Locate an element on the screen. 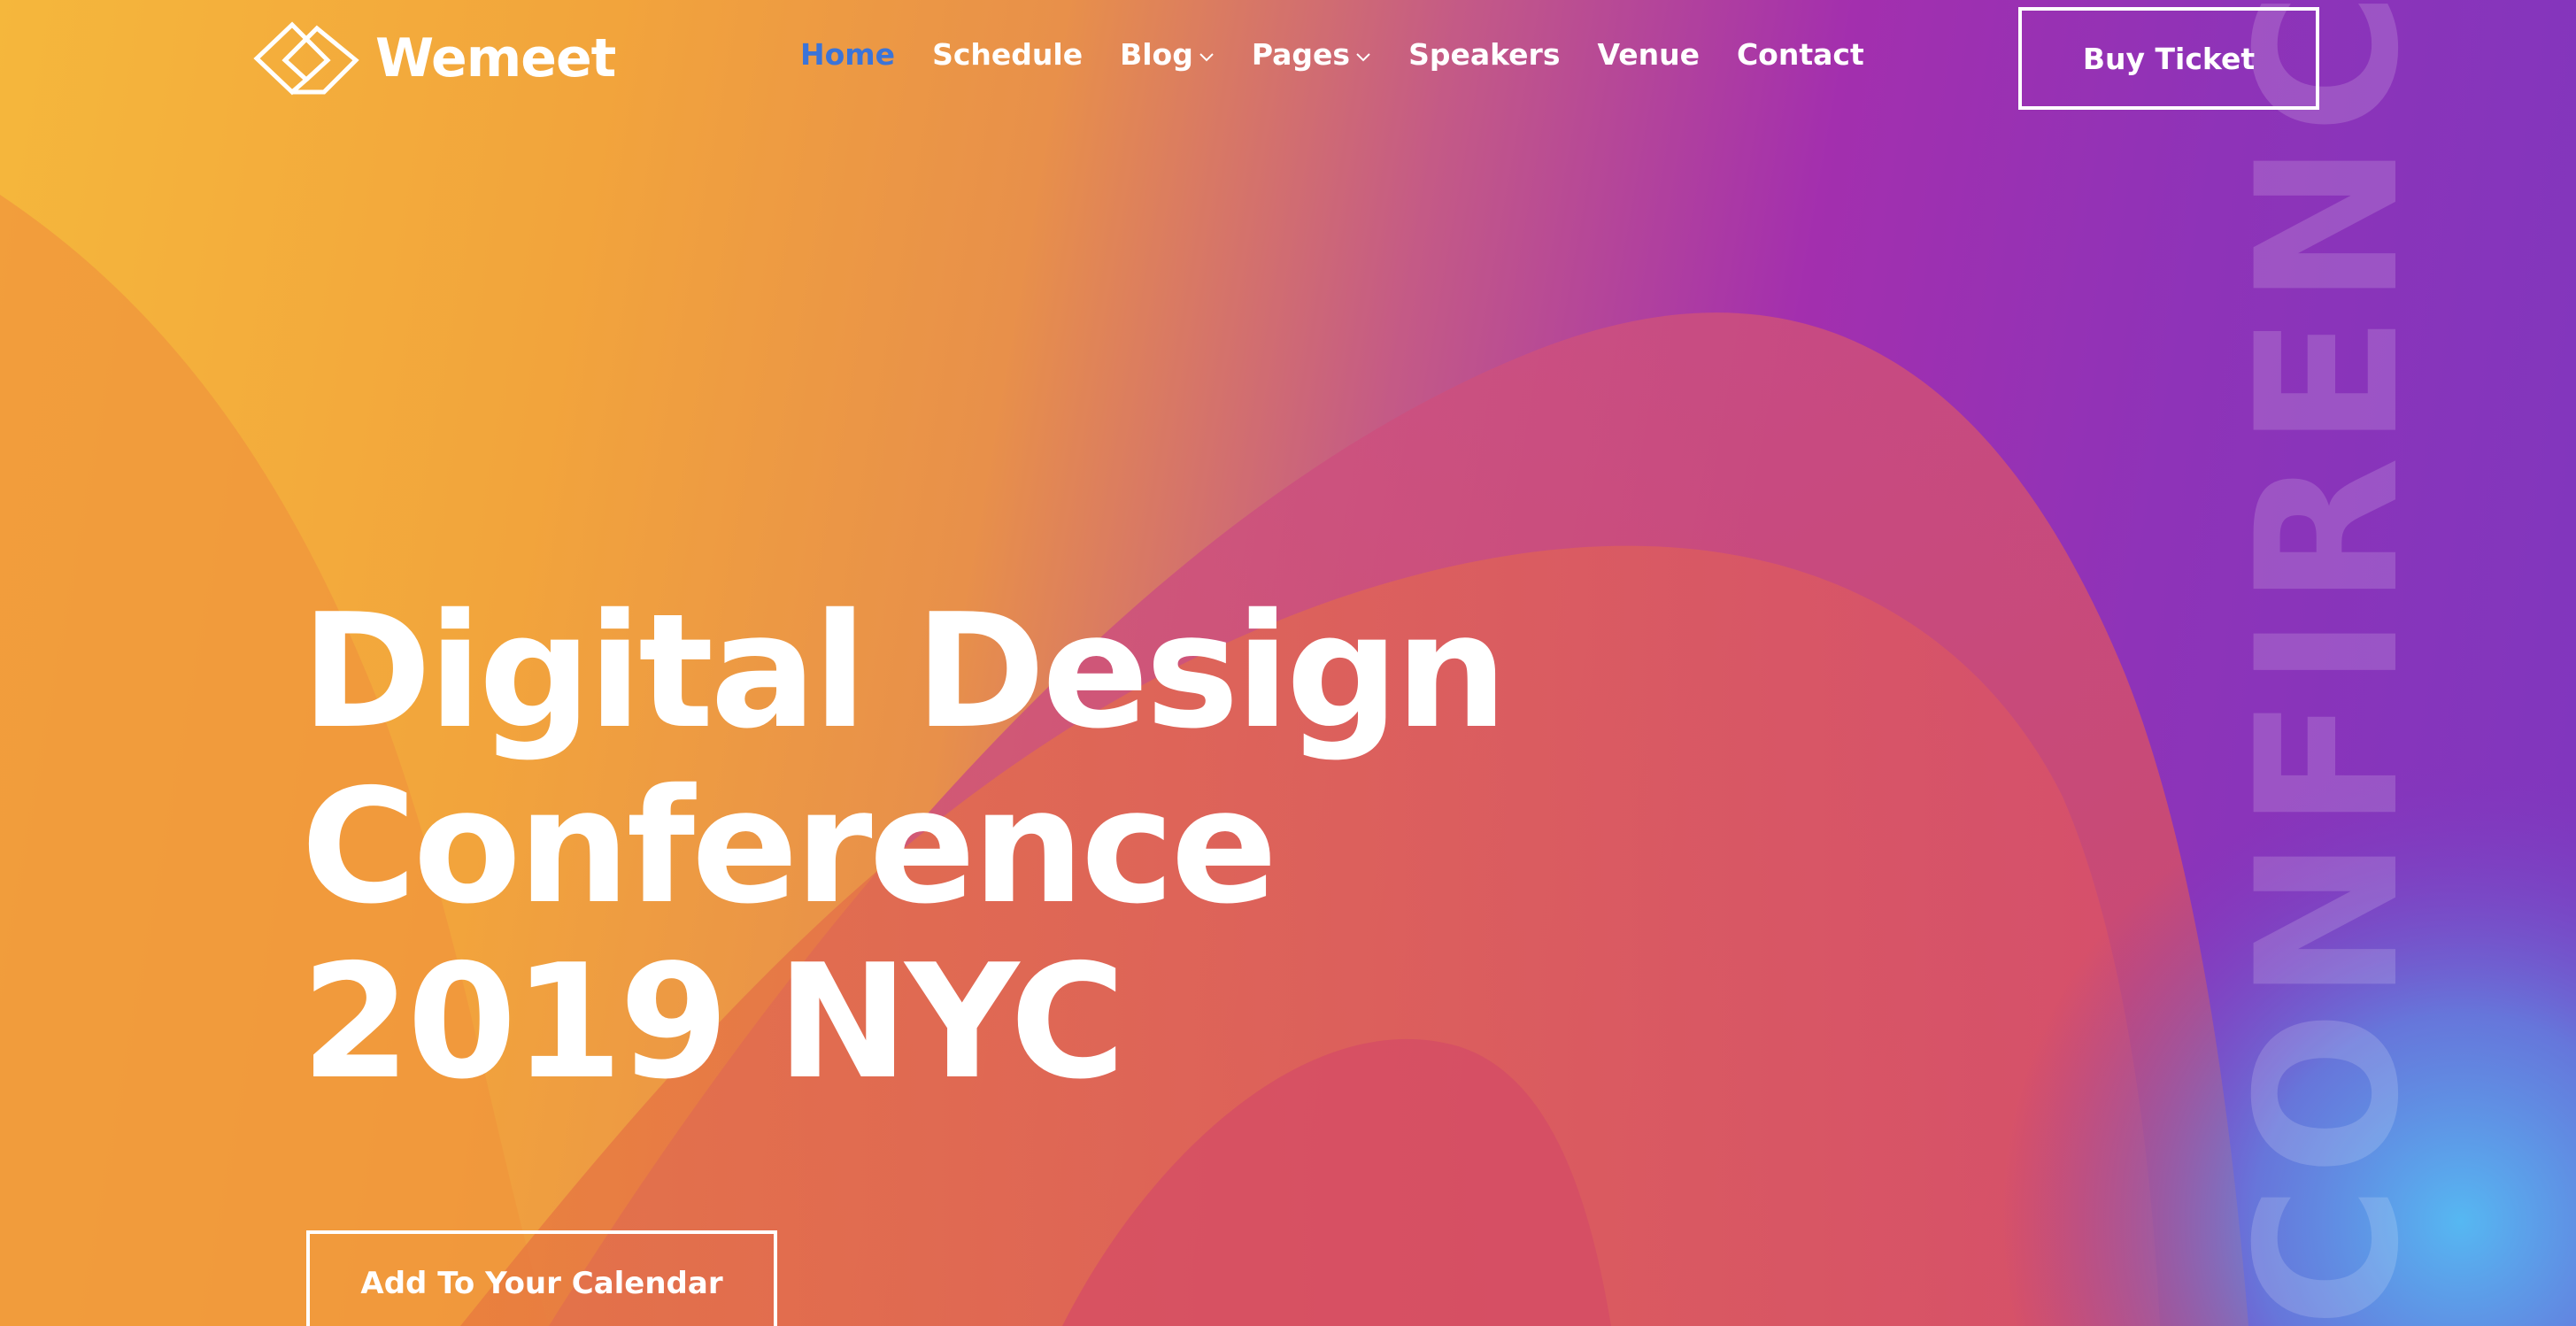 The image size is (2576, 1326). brand-name: Wemeet is located at coordinates (495, 58).